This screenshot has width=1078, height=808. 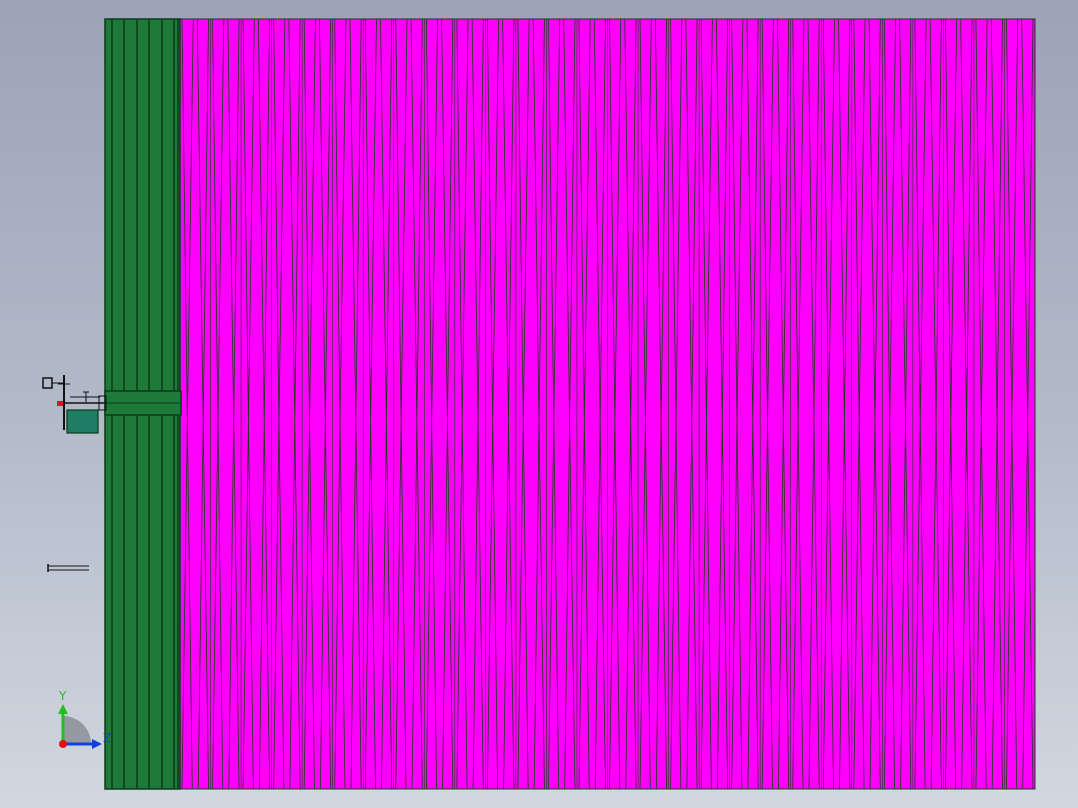 I want to click on motor-assembly, so click(x=74, y=404).